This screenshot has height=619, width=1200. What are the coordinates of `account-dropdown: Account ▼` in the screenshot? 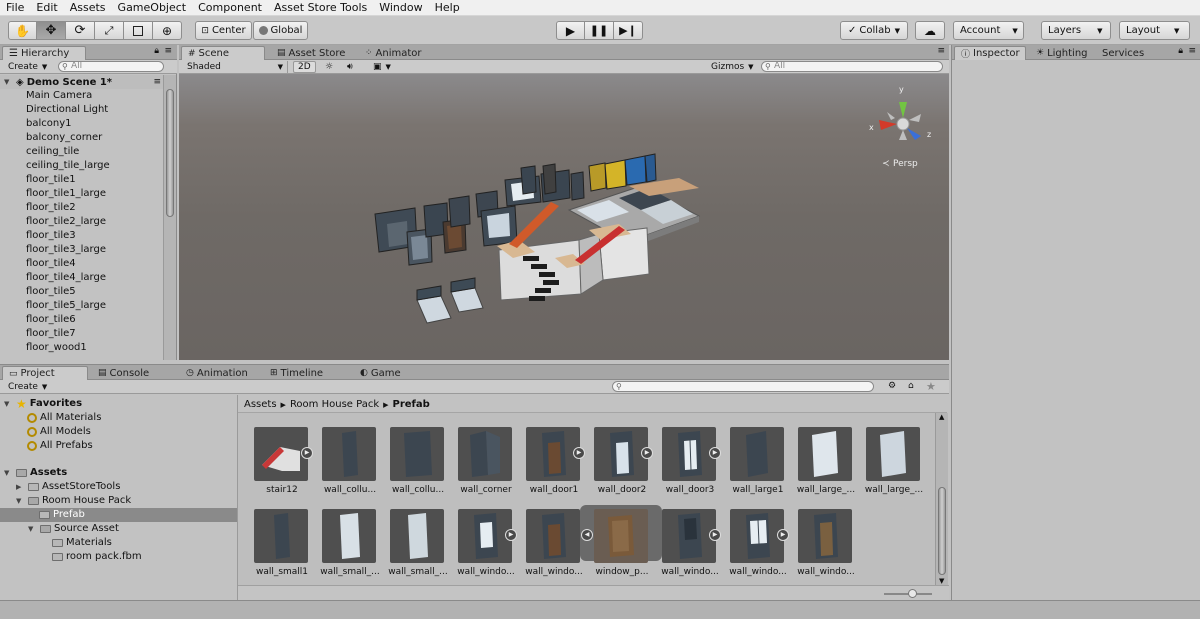 It's located at (988, 30).